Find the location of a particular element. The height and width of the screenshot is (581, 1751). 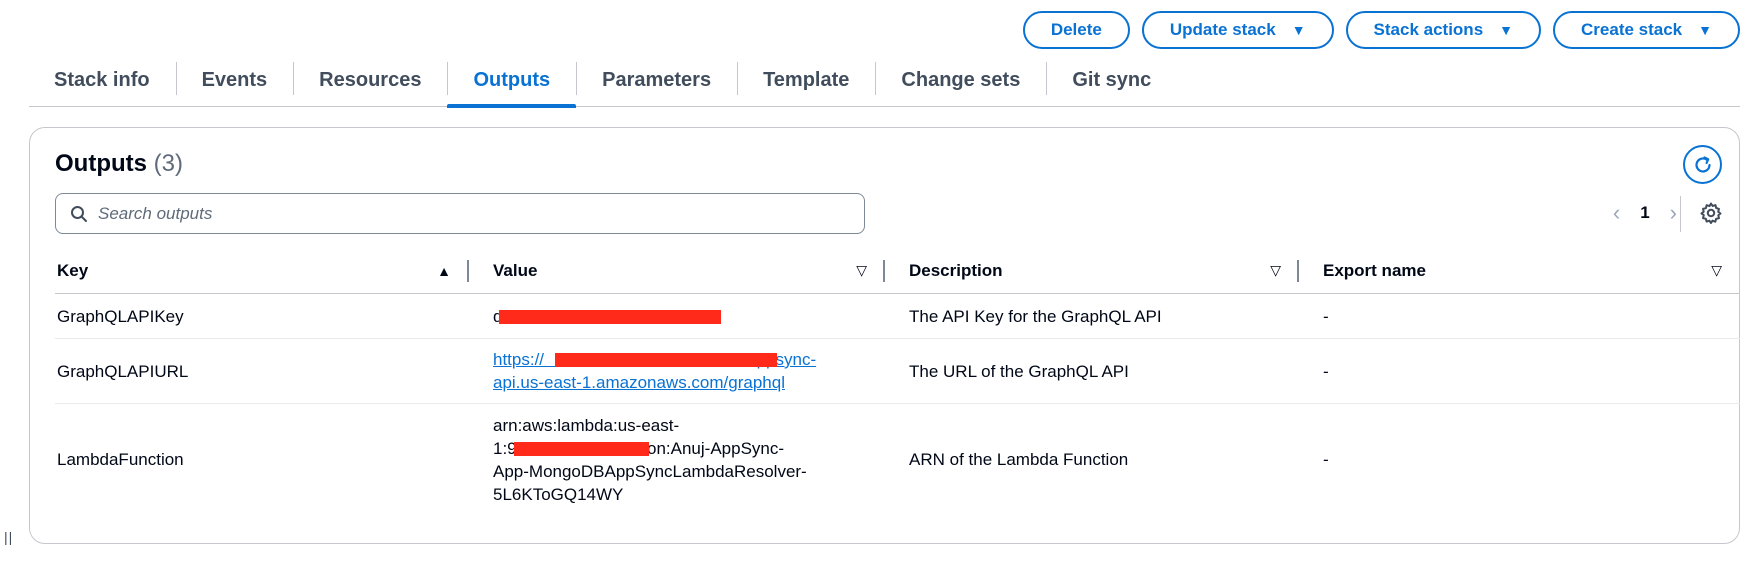

sort-ascending-icon: ▲ is located at coordinates (444, 270).